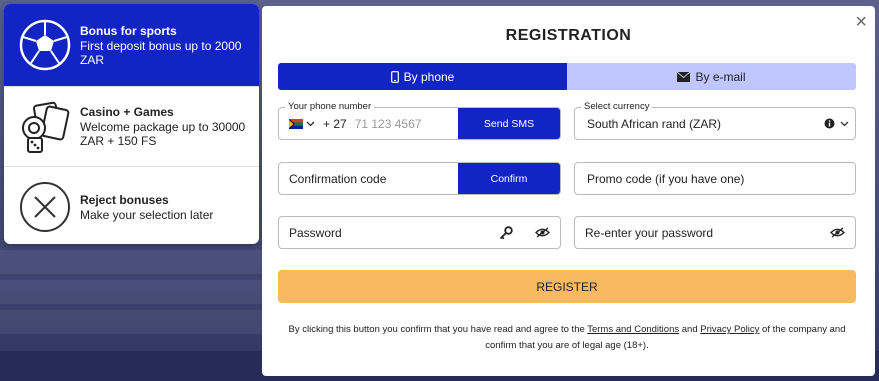 The image size is (879, 381). What do you see at coordinates (163, 134) in the screenshot?
I see `bonus-option-desc: Welcome package up to 30000 ZAR + 150 FS` at bounding box center [163, 134].